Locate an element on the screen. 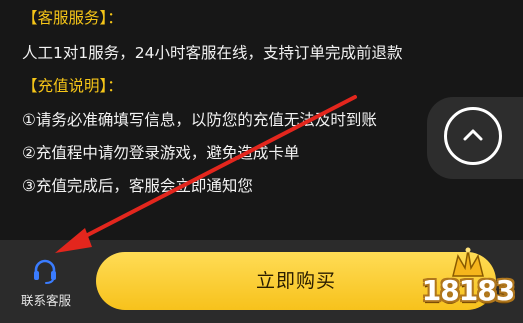 The height and width of the screenshot is (323, 523). scroll-top-circle is located at coordinates (473, 136).